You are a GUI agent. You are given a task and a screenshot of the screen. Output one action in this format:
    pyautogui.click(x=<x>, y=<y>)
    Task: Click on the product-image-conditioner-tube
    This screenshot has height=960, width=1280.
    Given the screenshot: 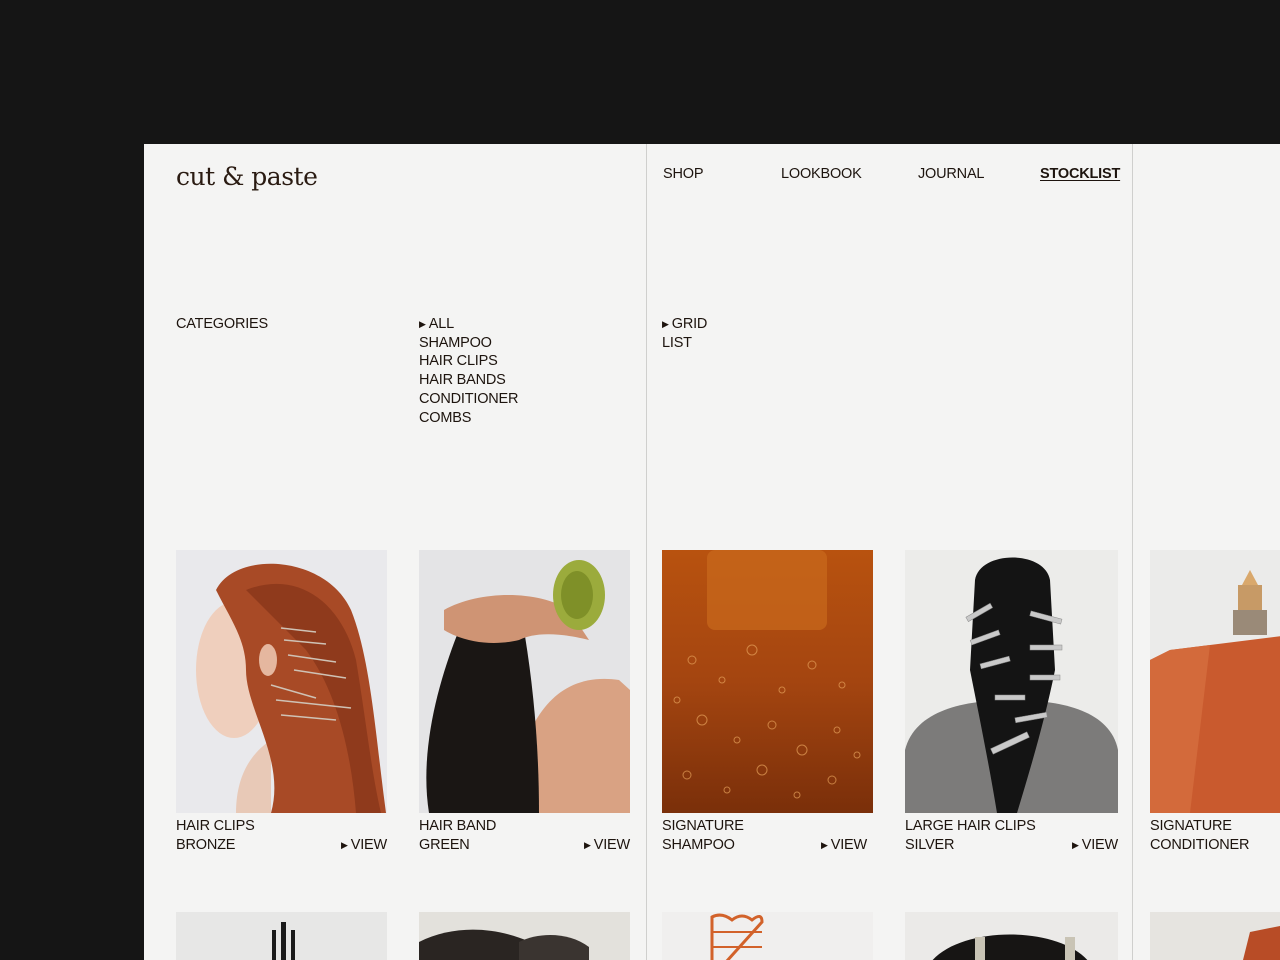 What is the action you would take?
    pyautogui.click(x=1215, y=681)
    